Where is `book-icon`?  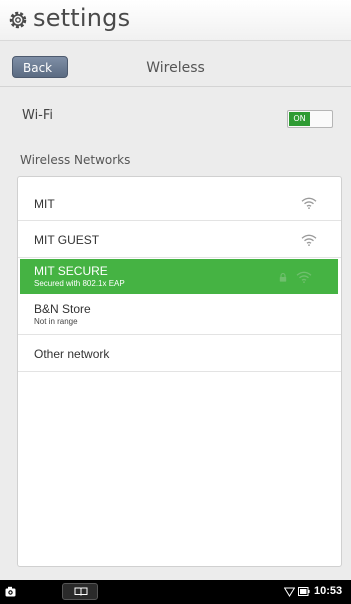 book-icon is located at coordinates (81, 591).